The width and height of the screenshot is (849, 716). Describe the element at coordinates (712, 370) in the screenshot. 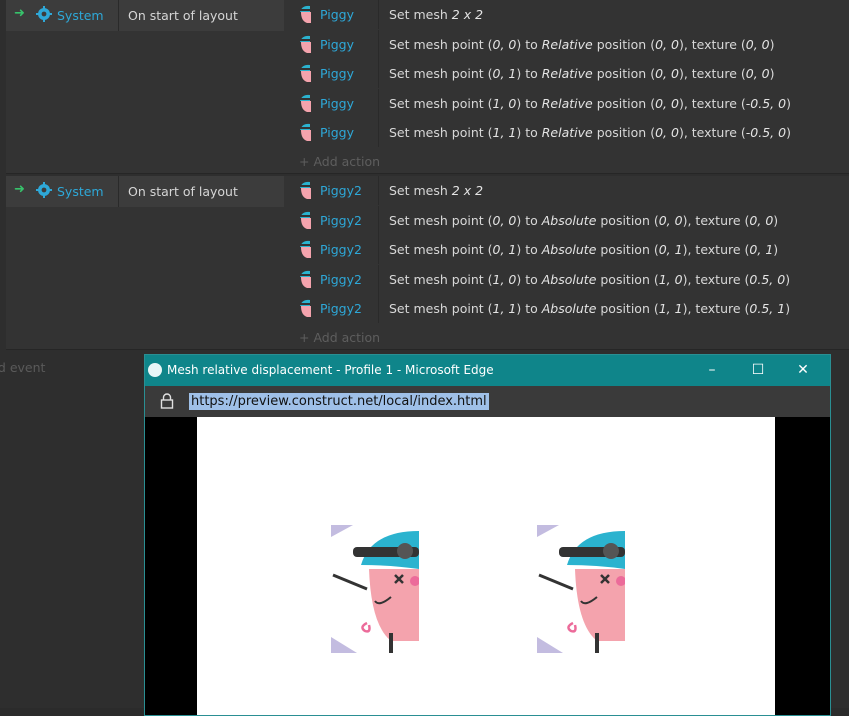

I see `minimize-button: –` at that location.